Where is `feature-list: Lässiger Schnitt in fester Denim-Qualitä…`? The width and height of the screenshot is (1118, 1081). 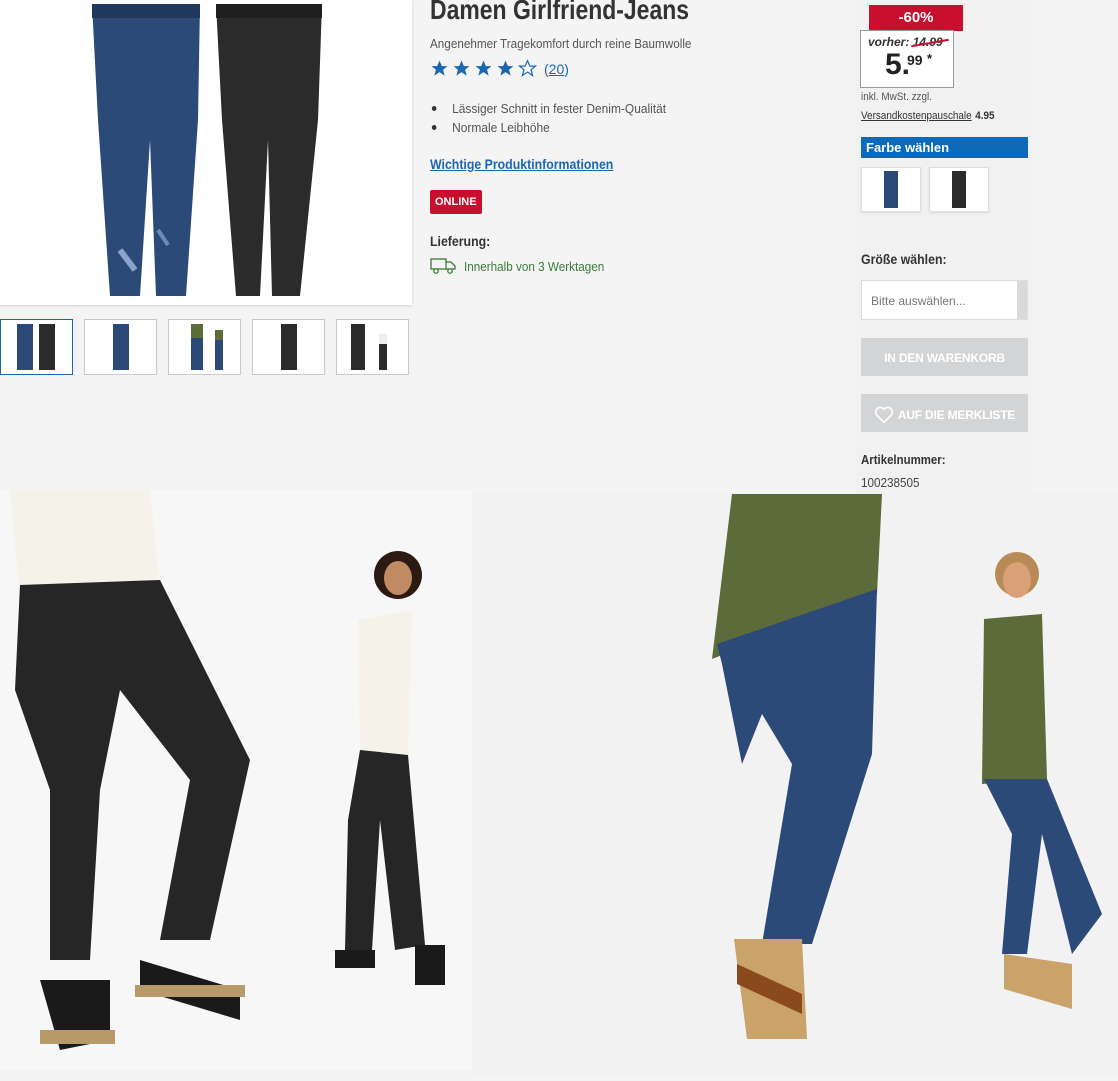 feature-list: Lässiger Schnitt in fester Denim-Qualitä… is located at coordinates (558, 118).